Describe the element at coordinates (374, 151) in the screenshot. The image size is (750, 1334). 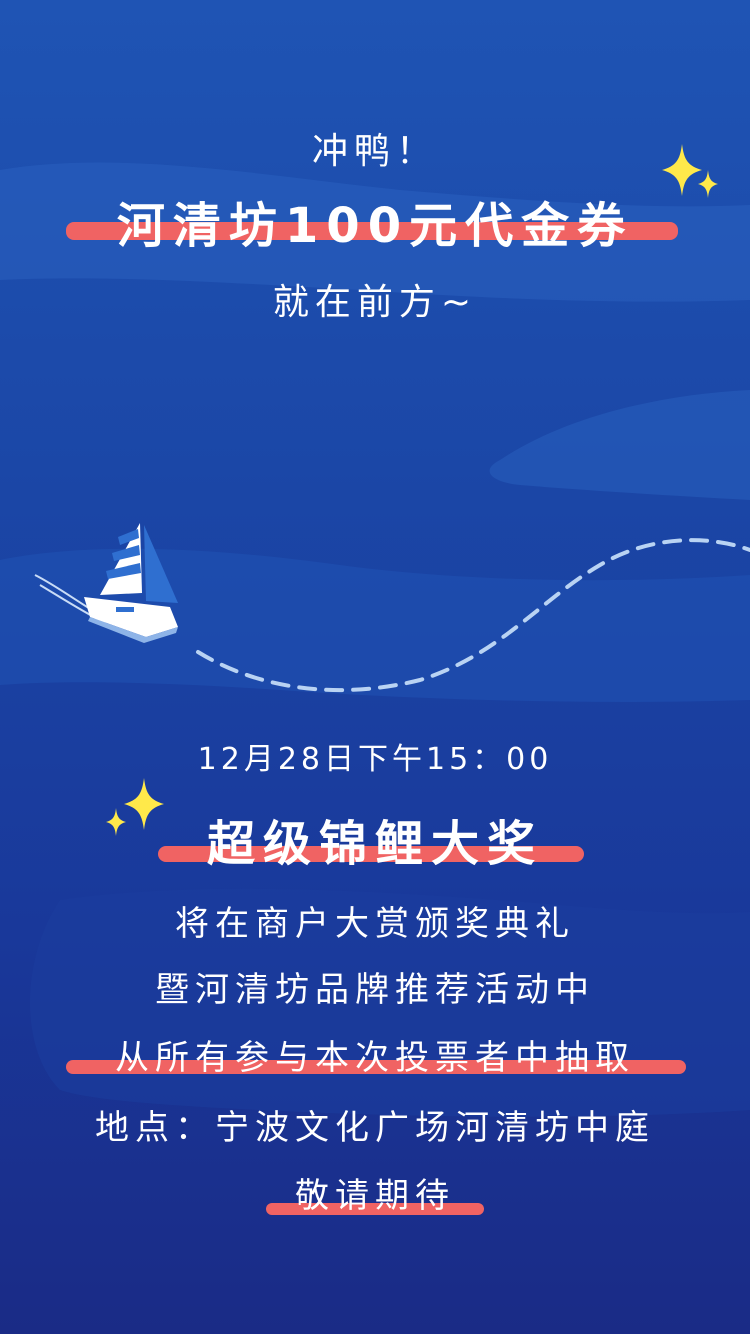
I see `top-line-1: 冲鸭！` at that location.